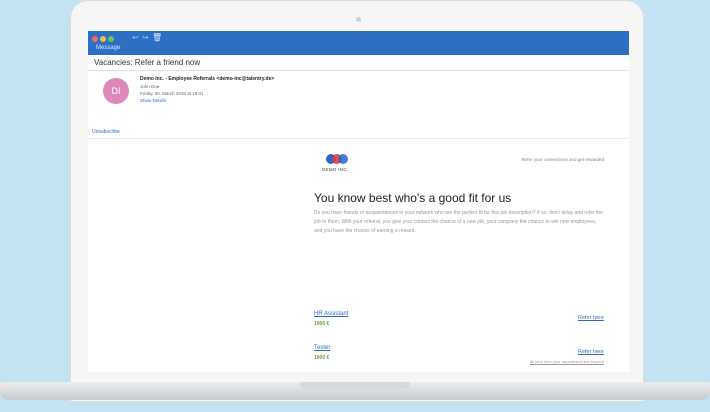  I want to click on logo-text: DEMO INC., so click(335, 169).